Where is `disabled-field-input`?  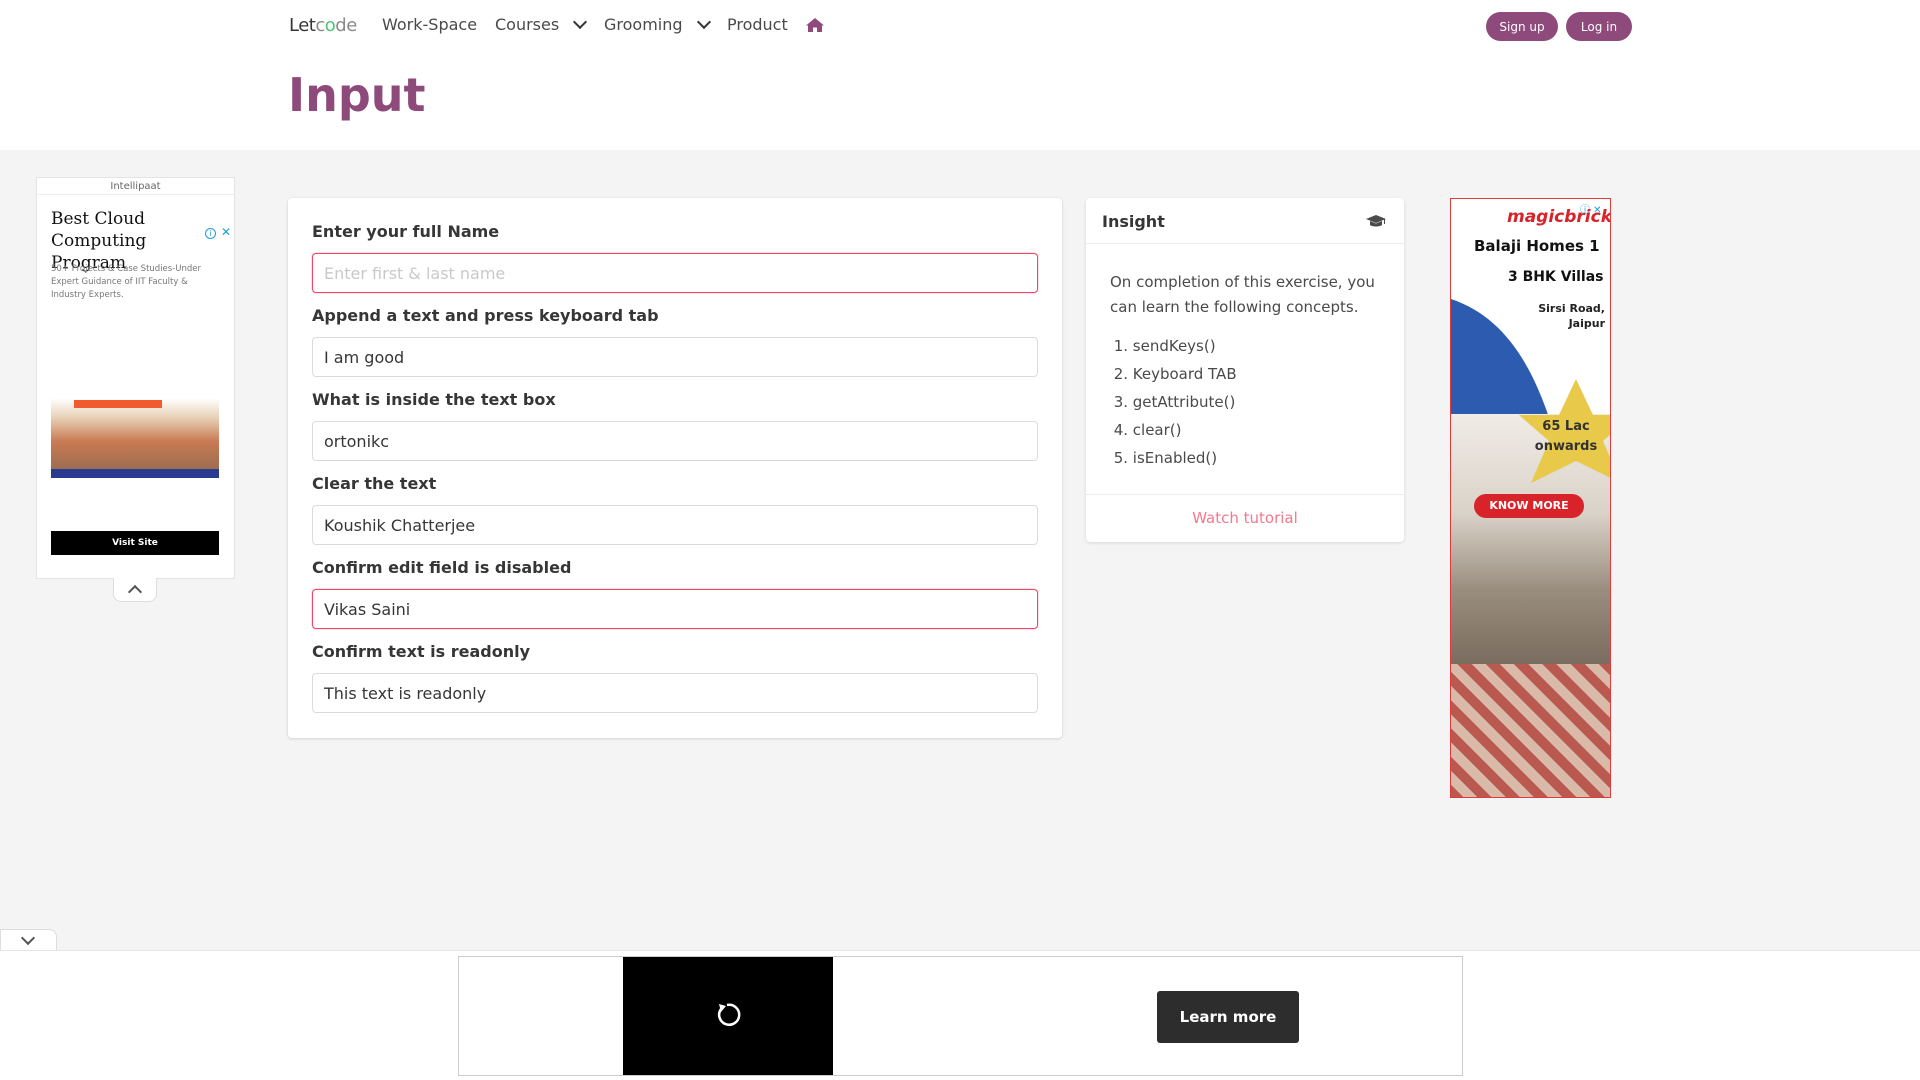
disabled-field-input is located at coordinates (675, 609).